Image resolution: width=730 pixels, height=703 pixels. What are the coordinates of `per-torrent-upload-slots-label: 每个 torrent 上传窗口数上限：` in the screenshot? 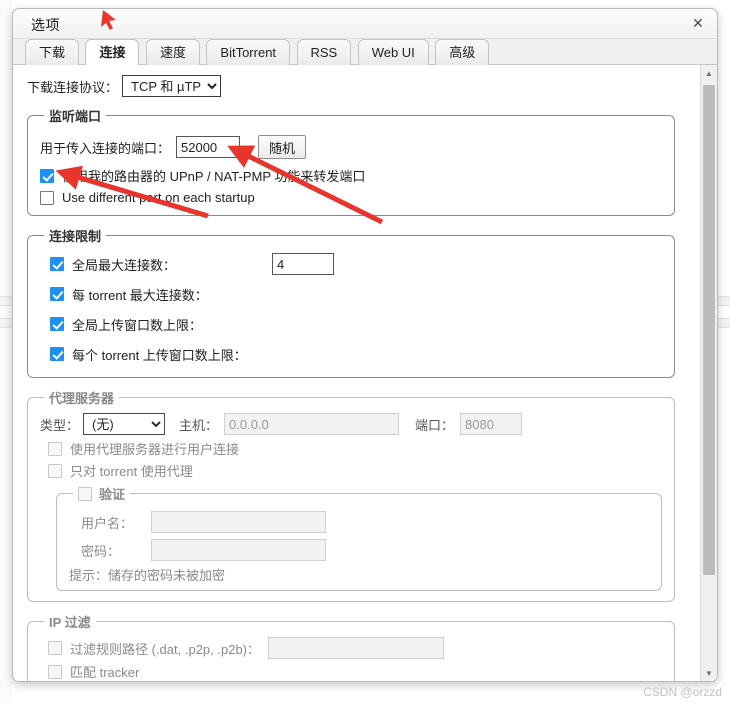 It's located at (159, 355).